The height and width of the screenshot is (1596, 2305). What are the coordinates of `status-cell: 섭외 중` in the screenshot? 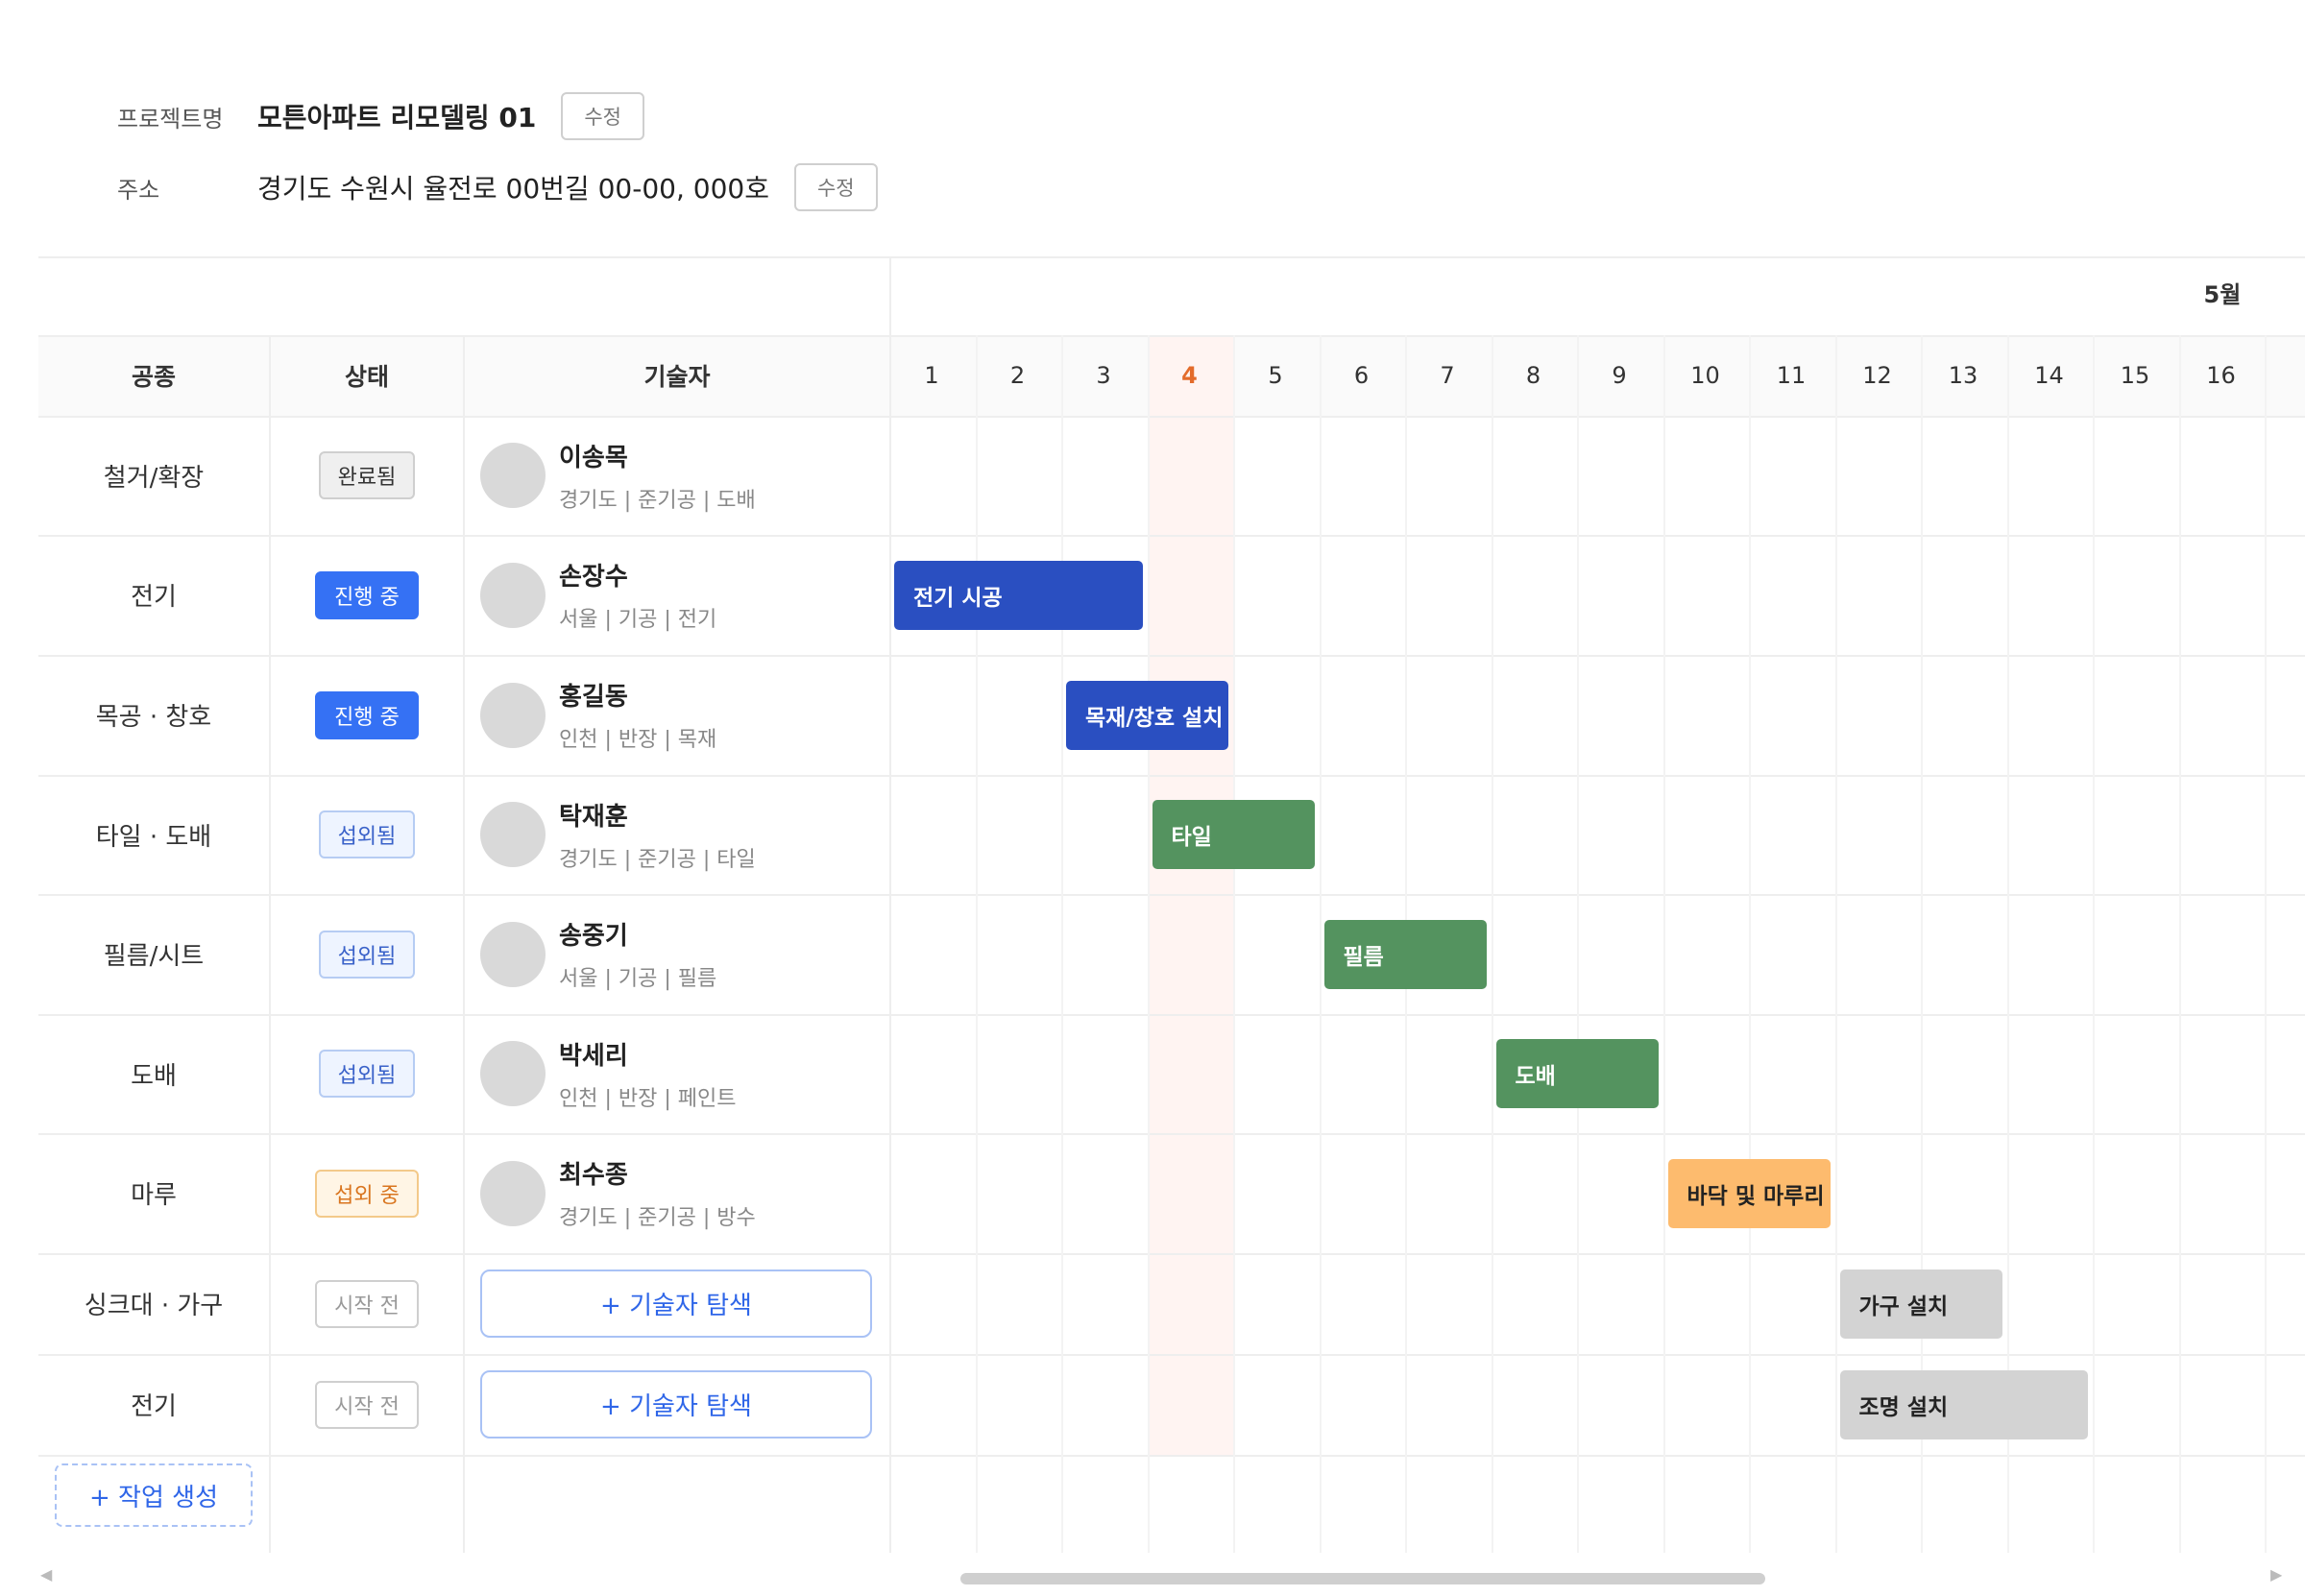 It's located at (367, 1193).